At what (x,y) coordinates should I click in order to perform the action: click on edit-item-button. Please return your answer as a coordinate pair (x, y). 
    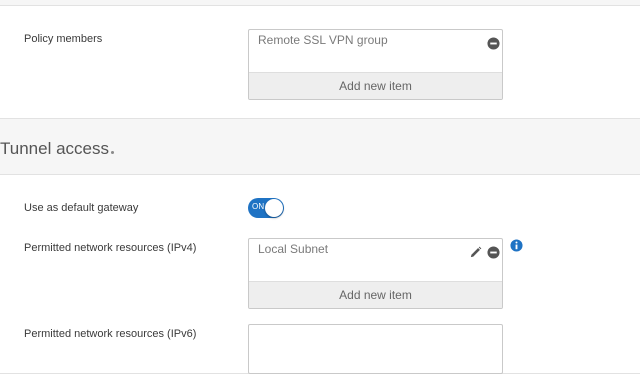
    Looking at the image, I should click on (475, 252).